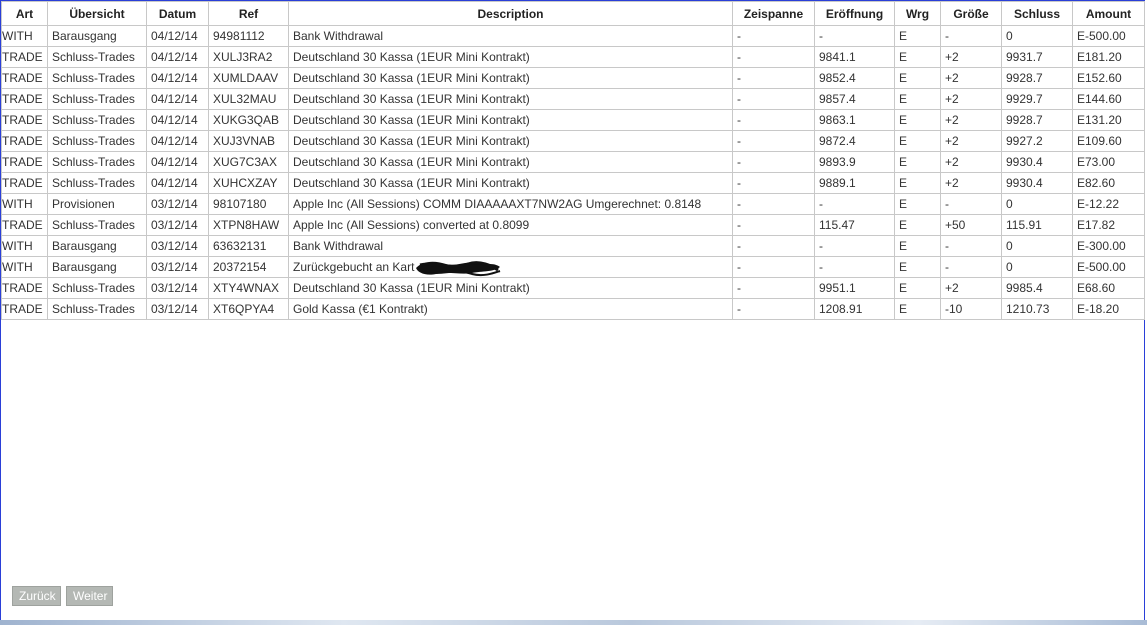 The height and width of the screenshot is (625, 1147). Describe the element at coordinates (89, 596) in the screenshot. I see `next-button: Weiter` at that location.